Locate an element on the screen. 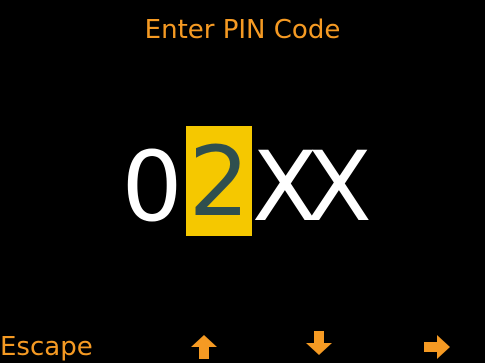 The height and width of the screenshot is (363, 485). arrow-down-icon is located at coordinates (319, 343).